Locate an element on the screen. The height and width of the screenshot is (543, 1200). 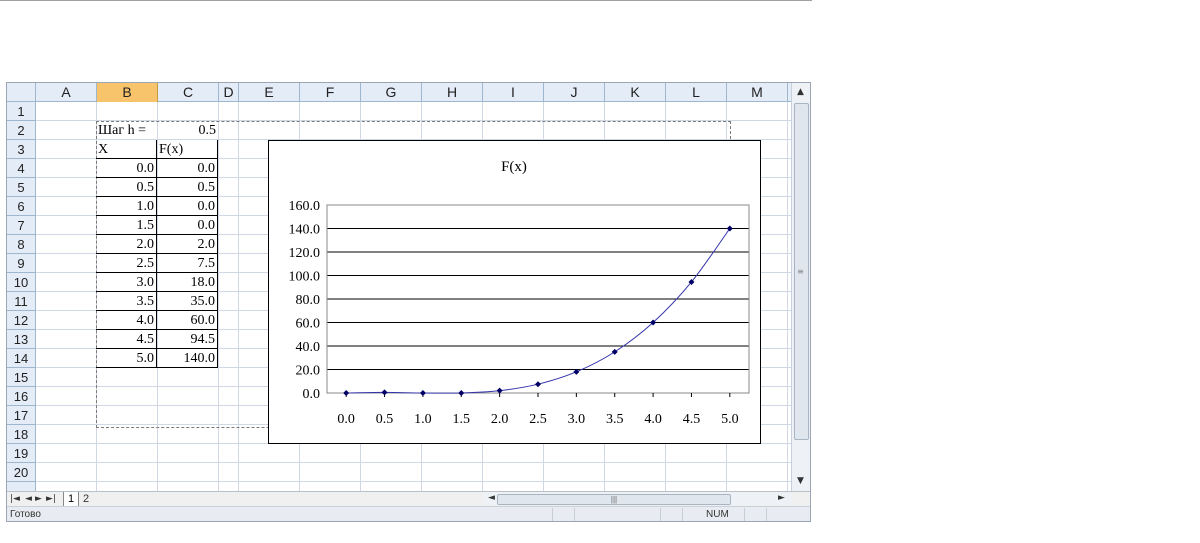
x-value-cell: 2.0 is located at coordinates (126, 244).